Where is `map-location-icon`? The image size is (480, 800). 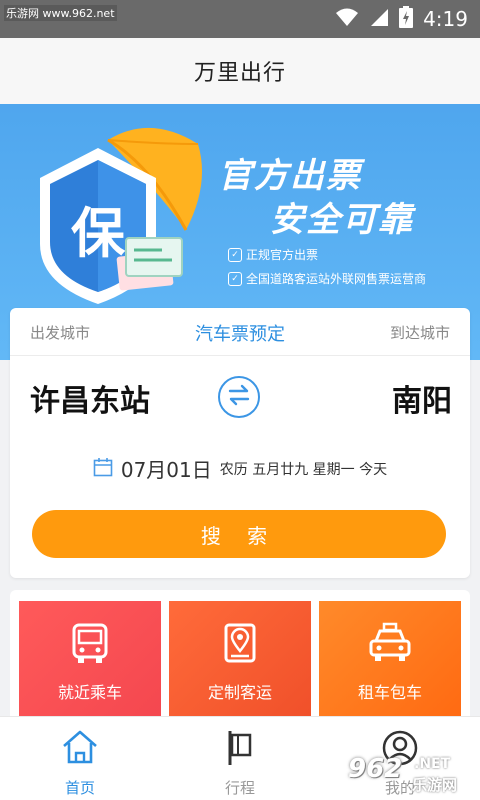
map-location-icon is located at coordinates (240, 643).